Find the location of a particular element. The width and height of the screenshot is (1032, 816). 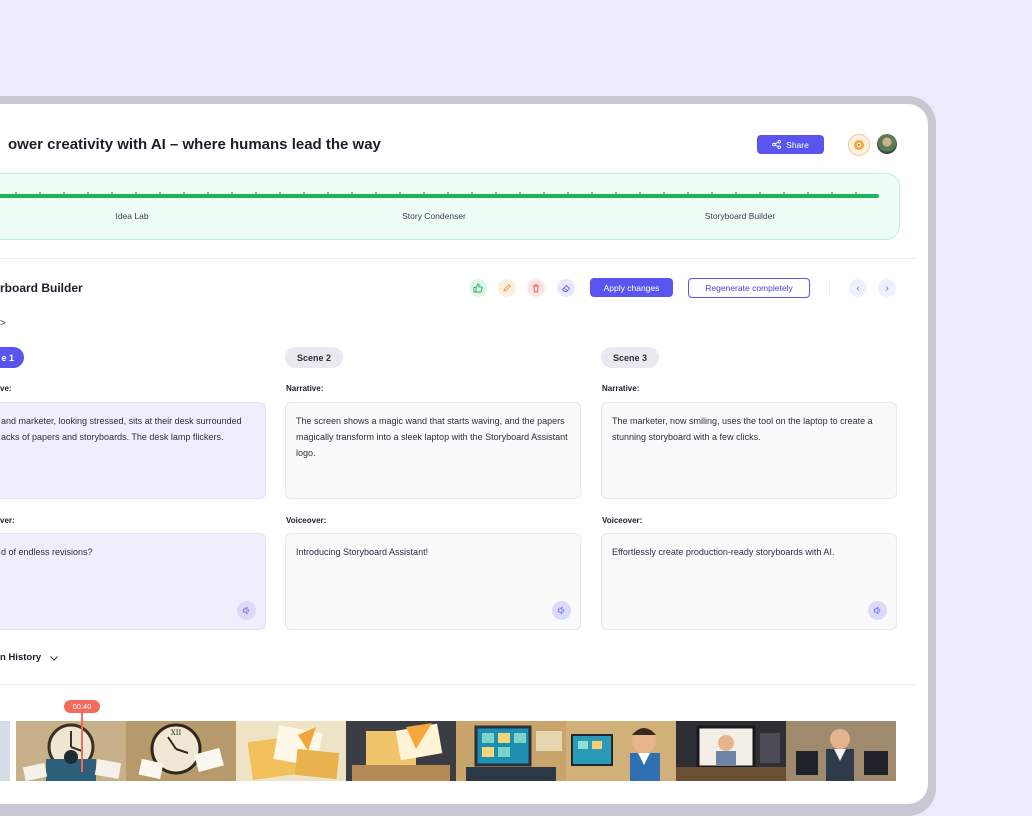

history-toggle: n History is located at coordinates (29, 657).